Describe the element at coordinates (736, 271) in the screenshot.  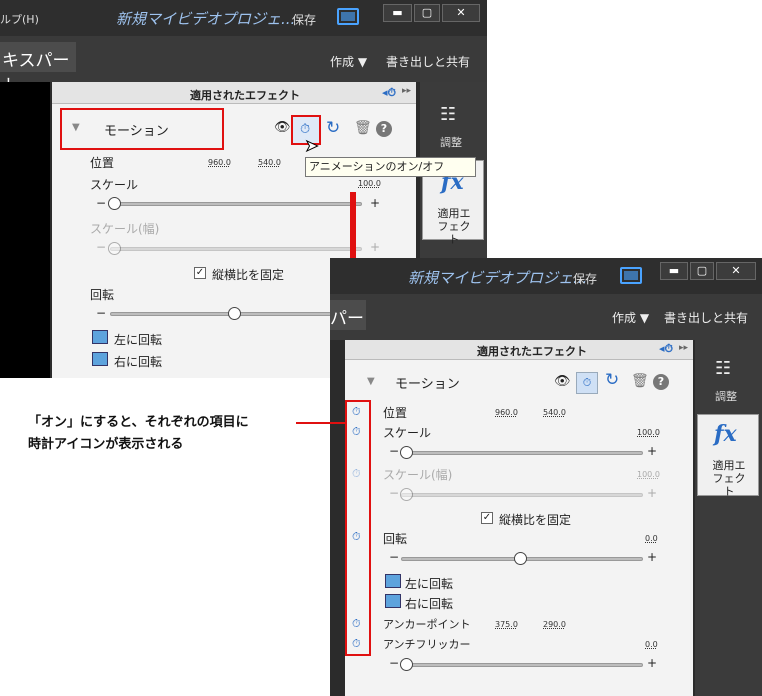
I see `front-close-button: ✕` at that location.